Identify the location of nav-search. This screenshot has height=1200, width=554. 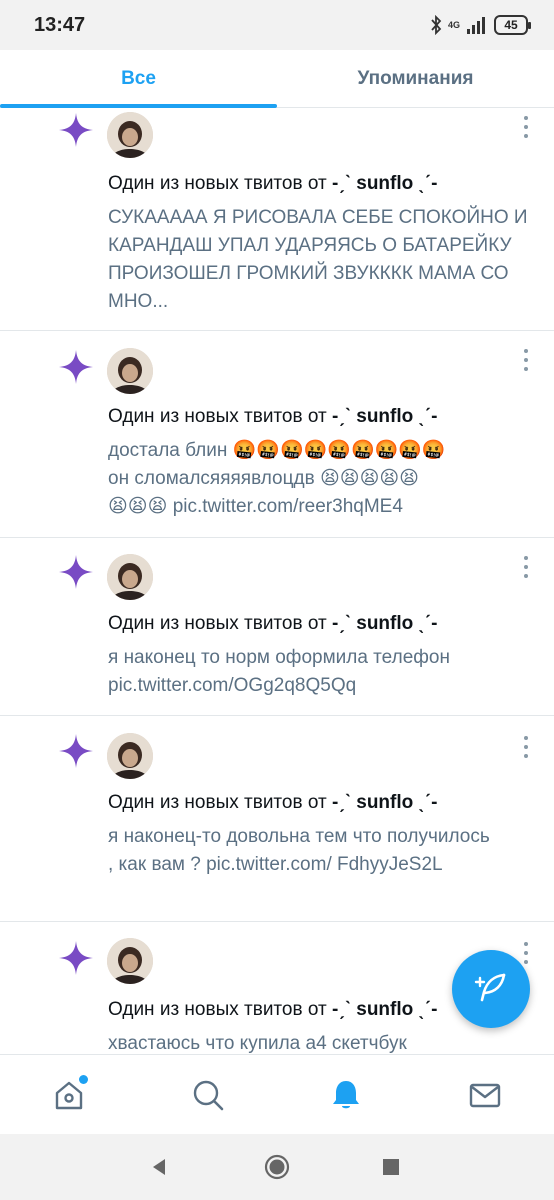
(208, 1095).